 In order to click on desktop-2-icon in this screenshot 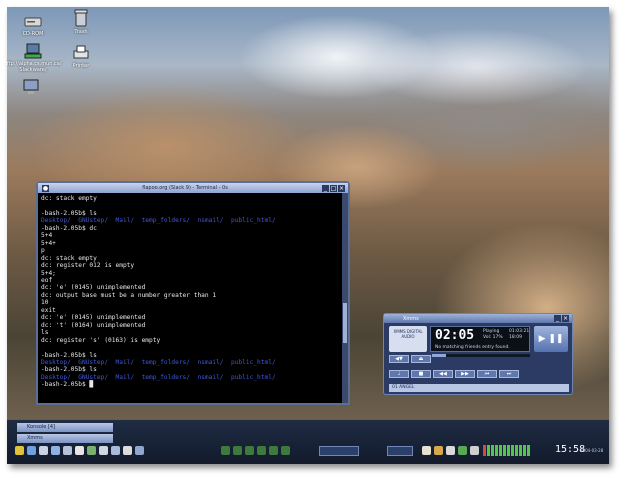, I will do `click(237, 450)`.